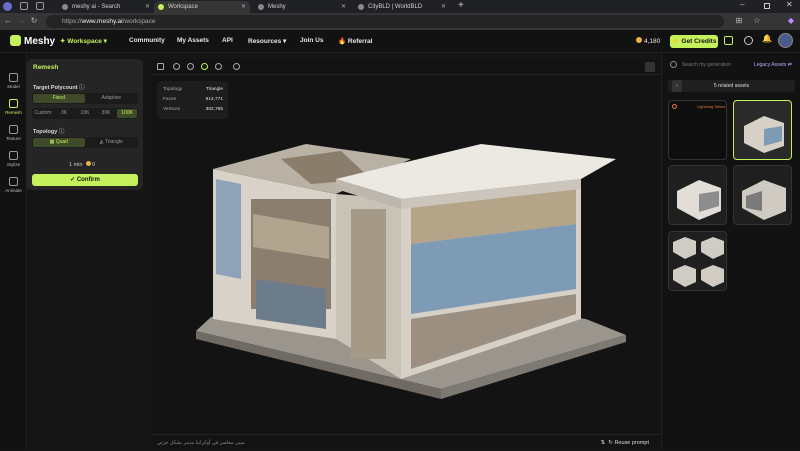 This screenshot has height=451, width=800. What do you see at coordinates (59, 142) in the screenshot?
I see `topology-quad: ▦ Quad` at bounding box center [59, 142].